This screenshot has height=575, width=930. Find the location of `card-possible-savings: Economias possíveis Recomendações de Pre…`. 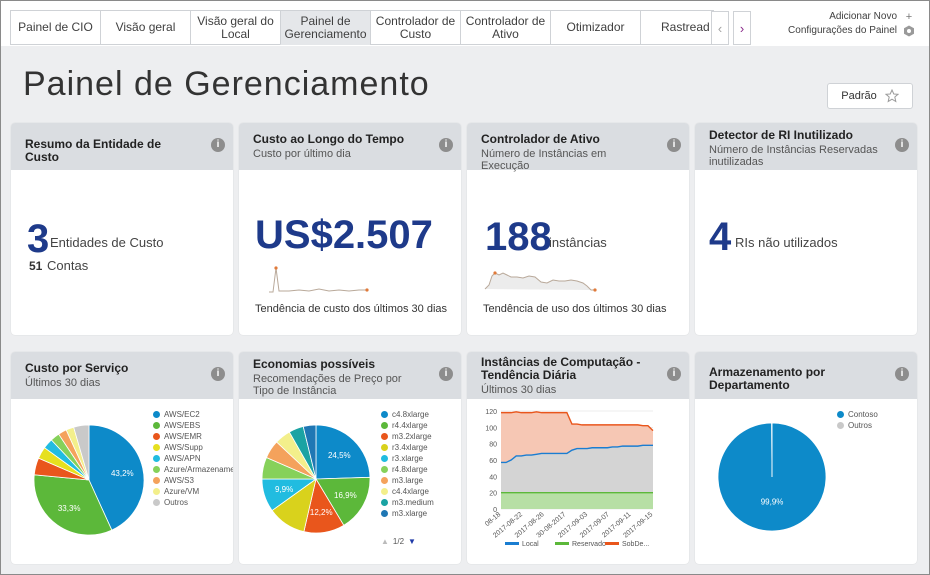

card-possible-savings: Economias possíveis Recomendações de Pre… is located at coordinates (350, 458).